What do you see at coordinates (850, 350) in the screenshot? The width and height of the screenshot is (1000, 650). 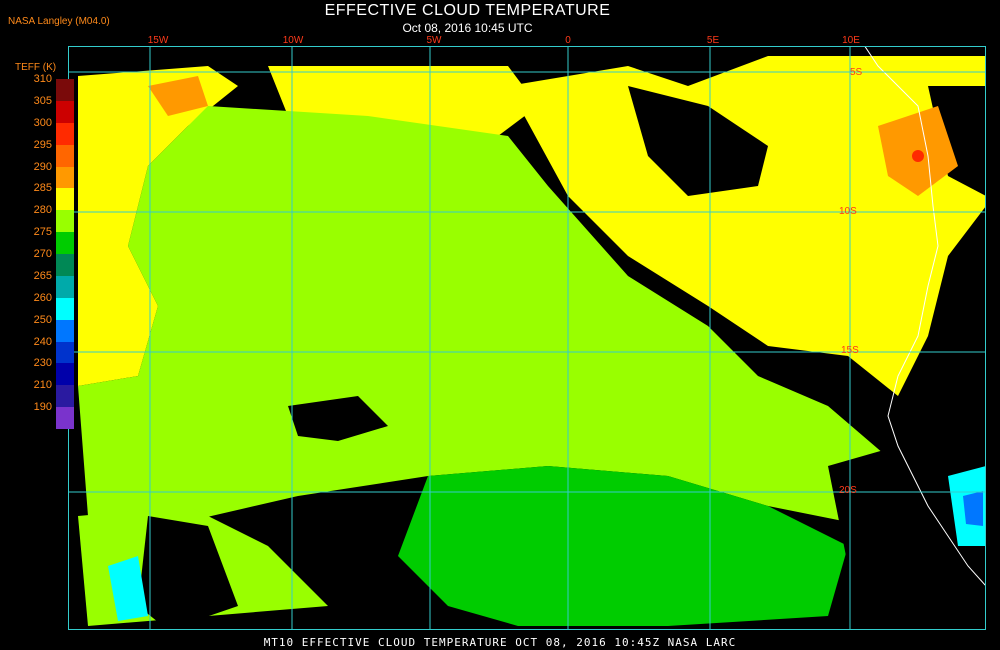 I see `lat-label-15s: 15S` at bounding box center [850, 350].